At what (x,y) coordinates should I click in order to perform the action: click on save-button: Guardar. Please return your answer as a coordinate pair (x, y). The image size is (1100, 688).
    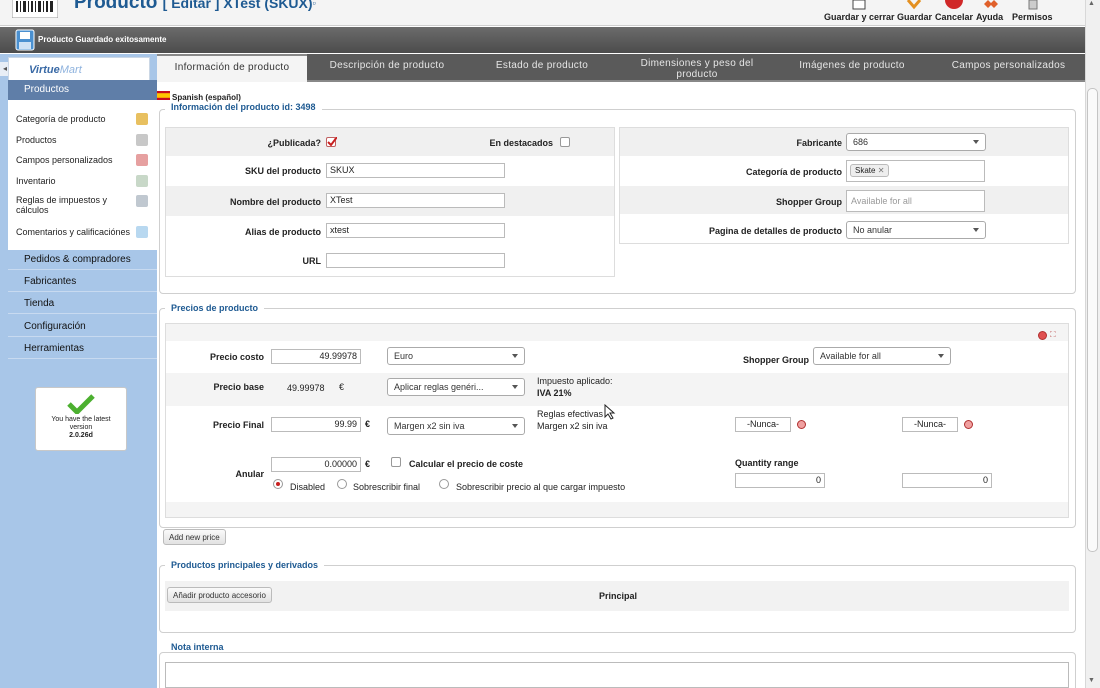
    Looking at the image, I should click on (914, 12).